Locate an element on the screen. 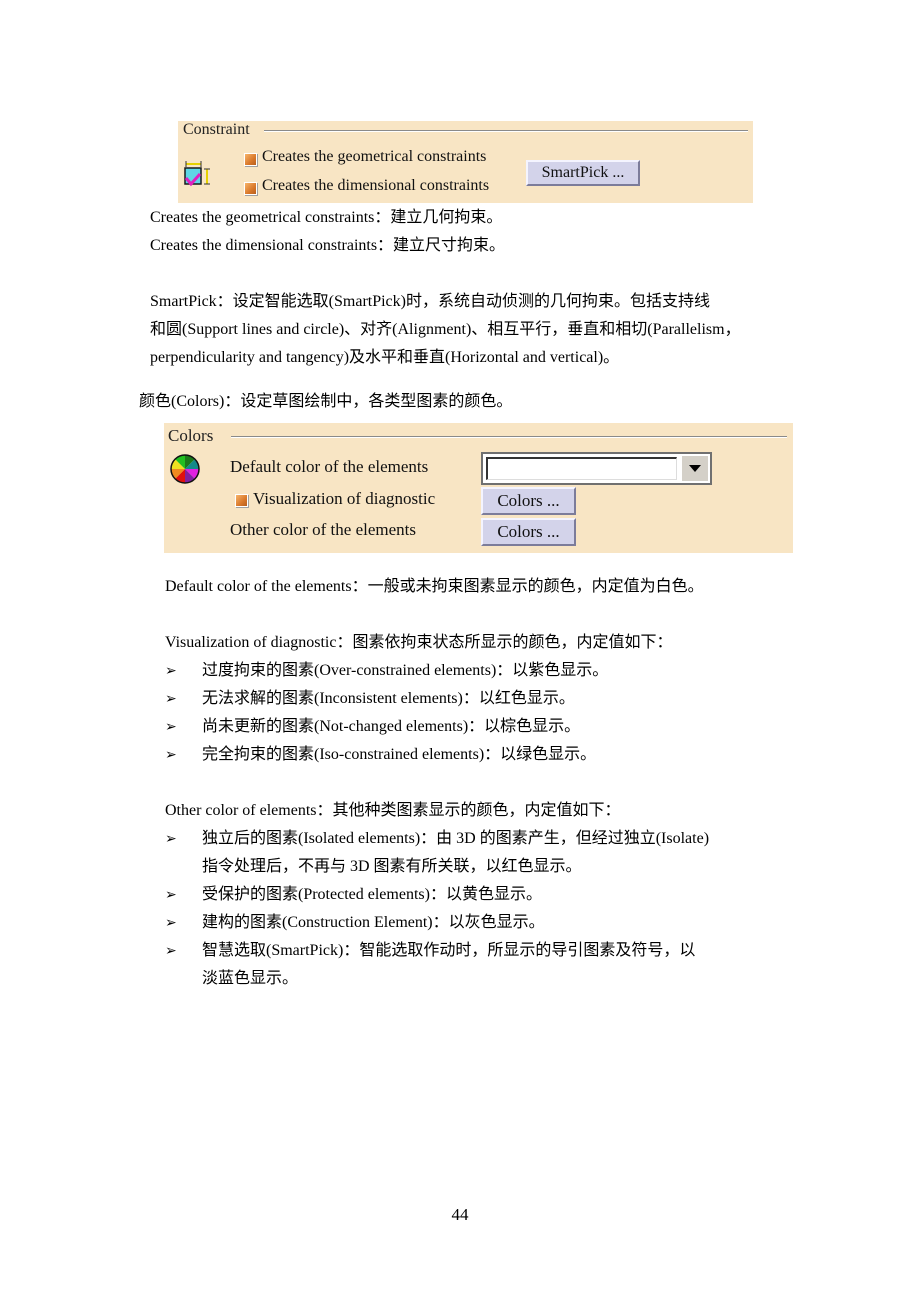 The height and width of the screenshot is (1302, 920). other-color-label: Other color of the elements is located at coordinates (323, 529).